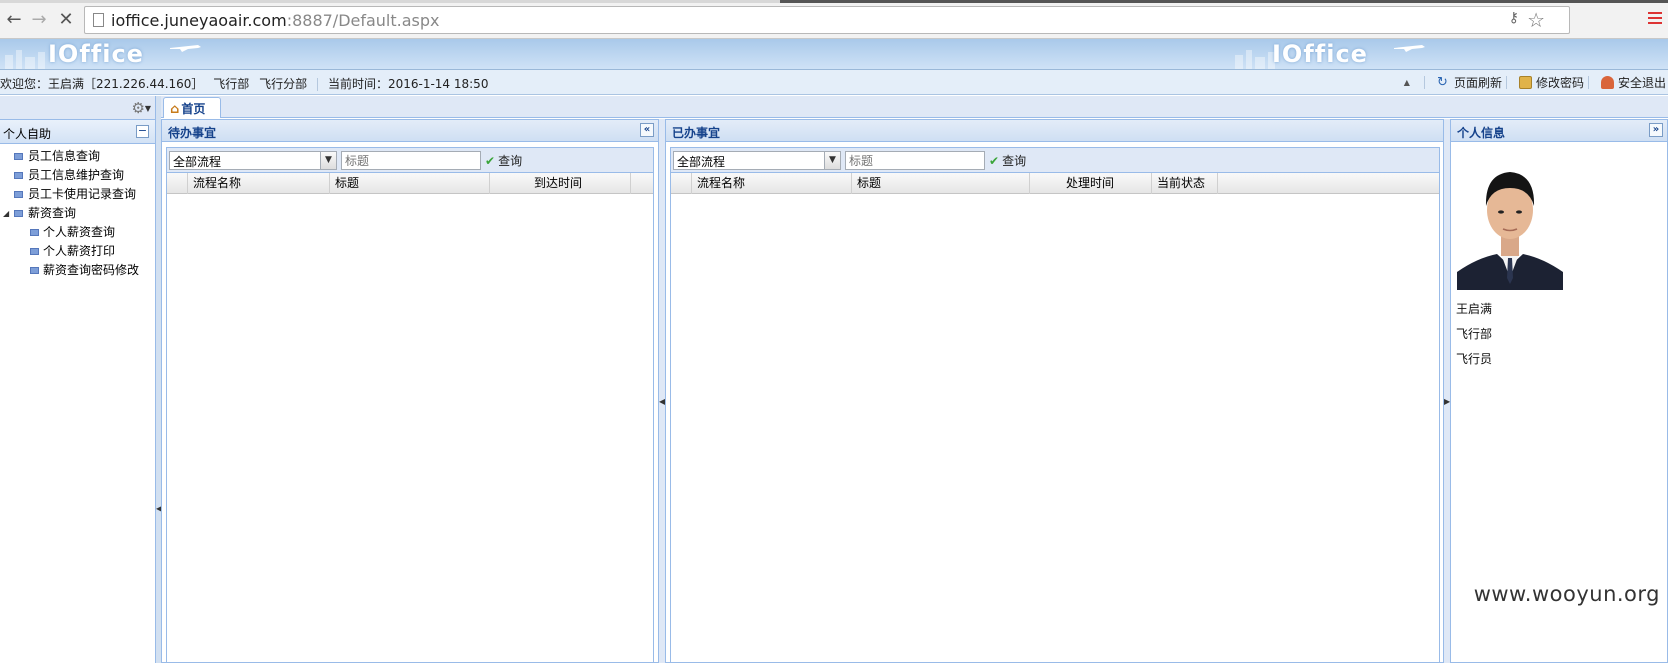 This screenshot has width=1668, height=663. I want to click on pending-flow-select: 全部流程 ▼, so click(253, 160).